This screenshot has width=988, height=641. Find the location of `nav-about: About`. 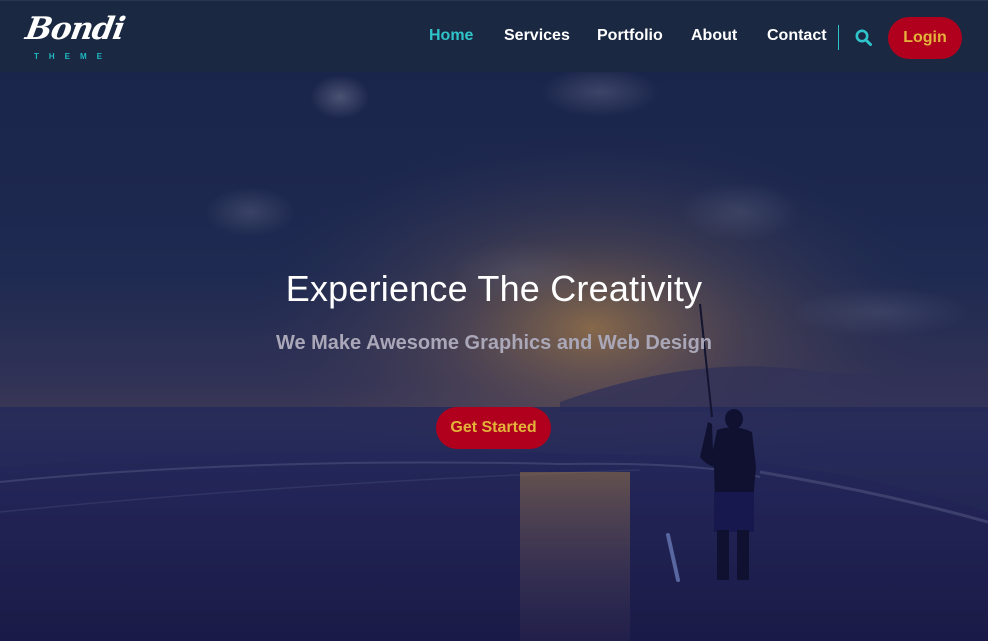

nav-about: About is located at coordinates (714, 36).